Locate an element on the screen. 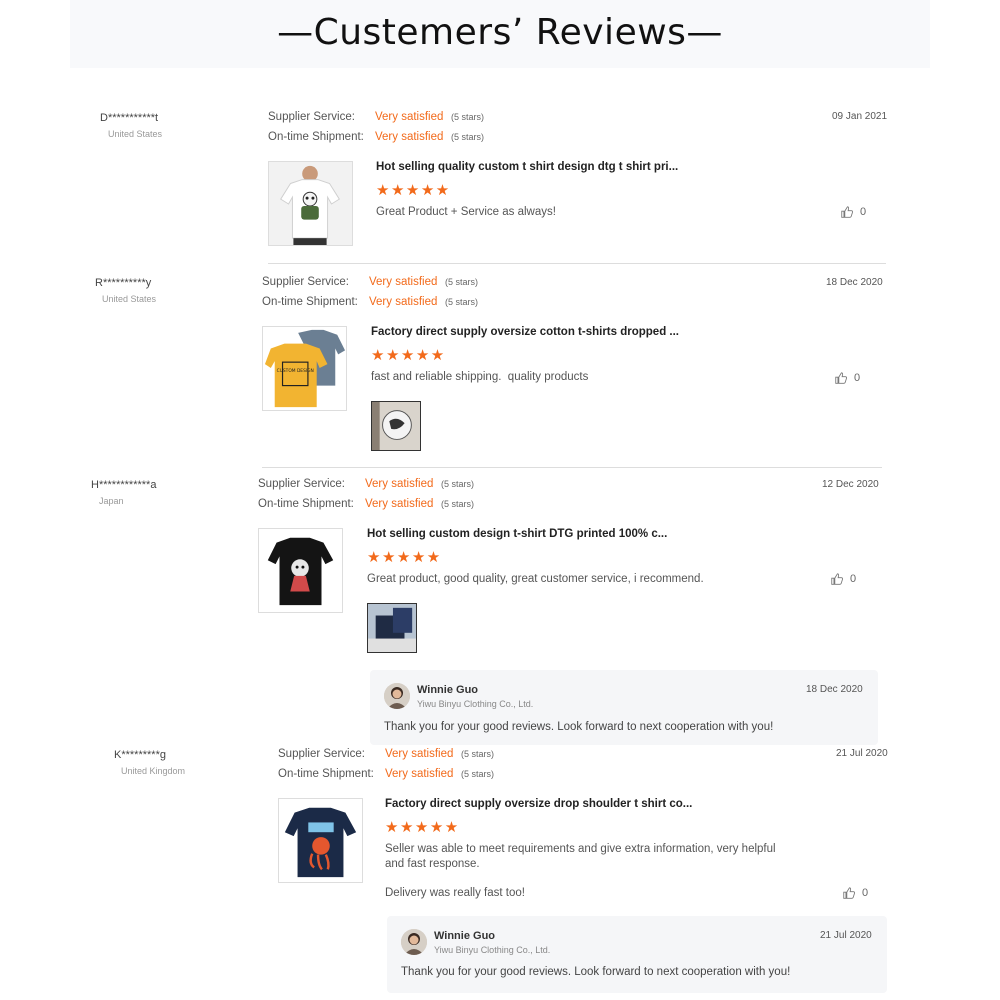 The width and height of the screenshot is (1000, 1000). black-tshirt-print-icon is located at coordinates (300, 570).